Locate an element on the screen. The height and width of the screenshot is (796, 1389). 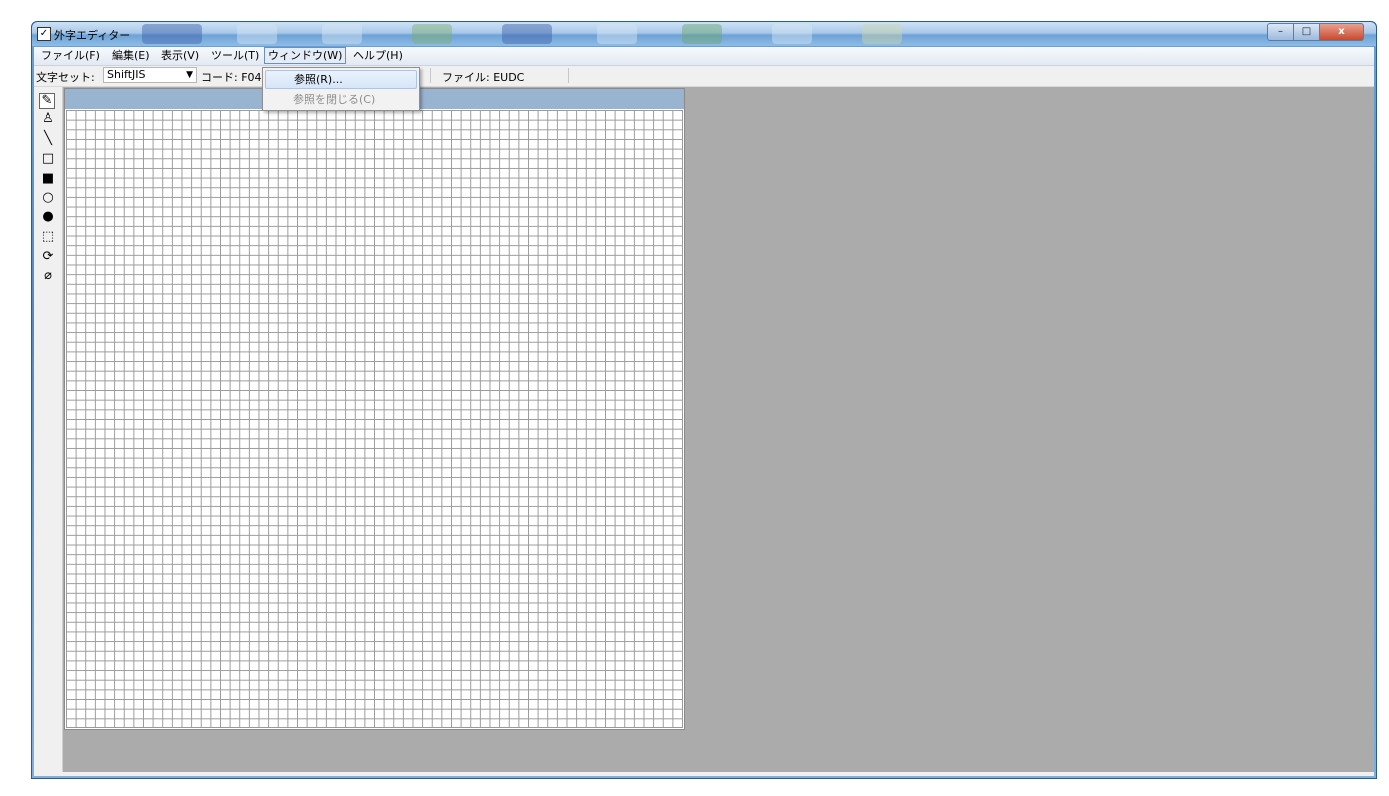
menu-window: ウィンドウ(W) is located at coordinates (305, 55).